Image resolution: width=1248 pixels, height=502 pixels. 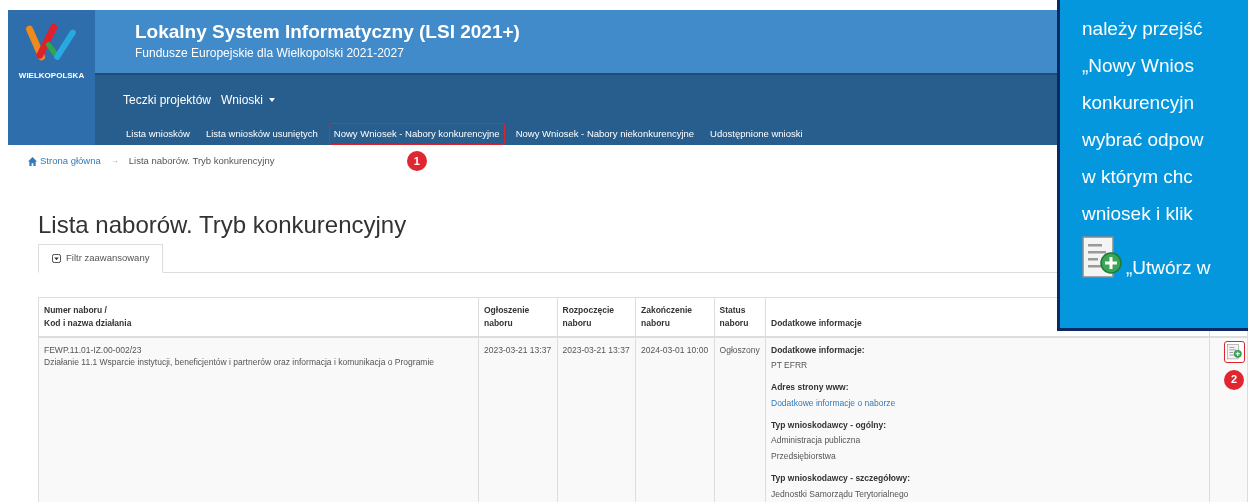 I want to click on breadcrumb-link: Strona główna, so click(x=64, y=161).